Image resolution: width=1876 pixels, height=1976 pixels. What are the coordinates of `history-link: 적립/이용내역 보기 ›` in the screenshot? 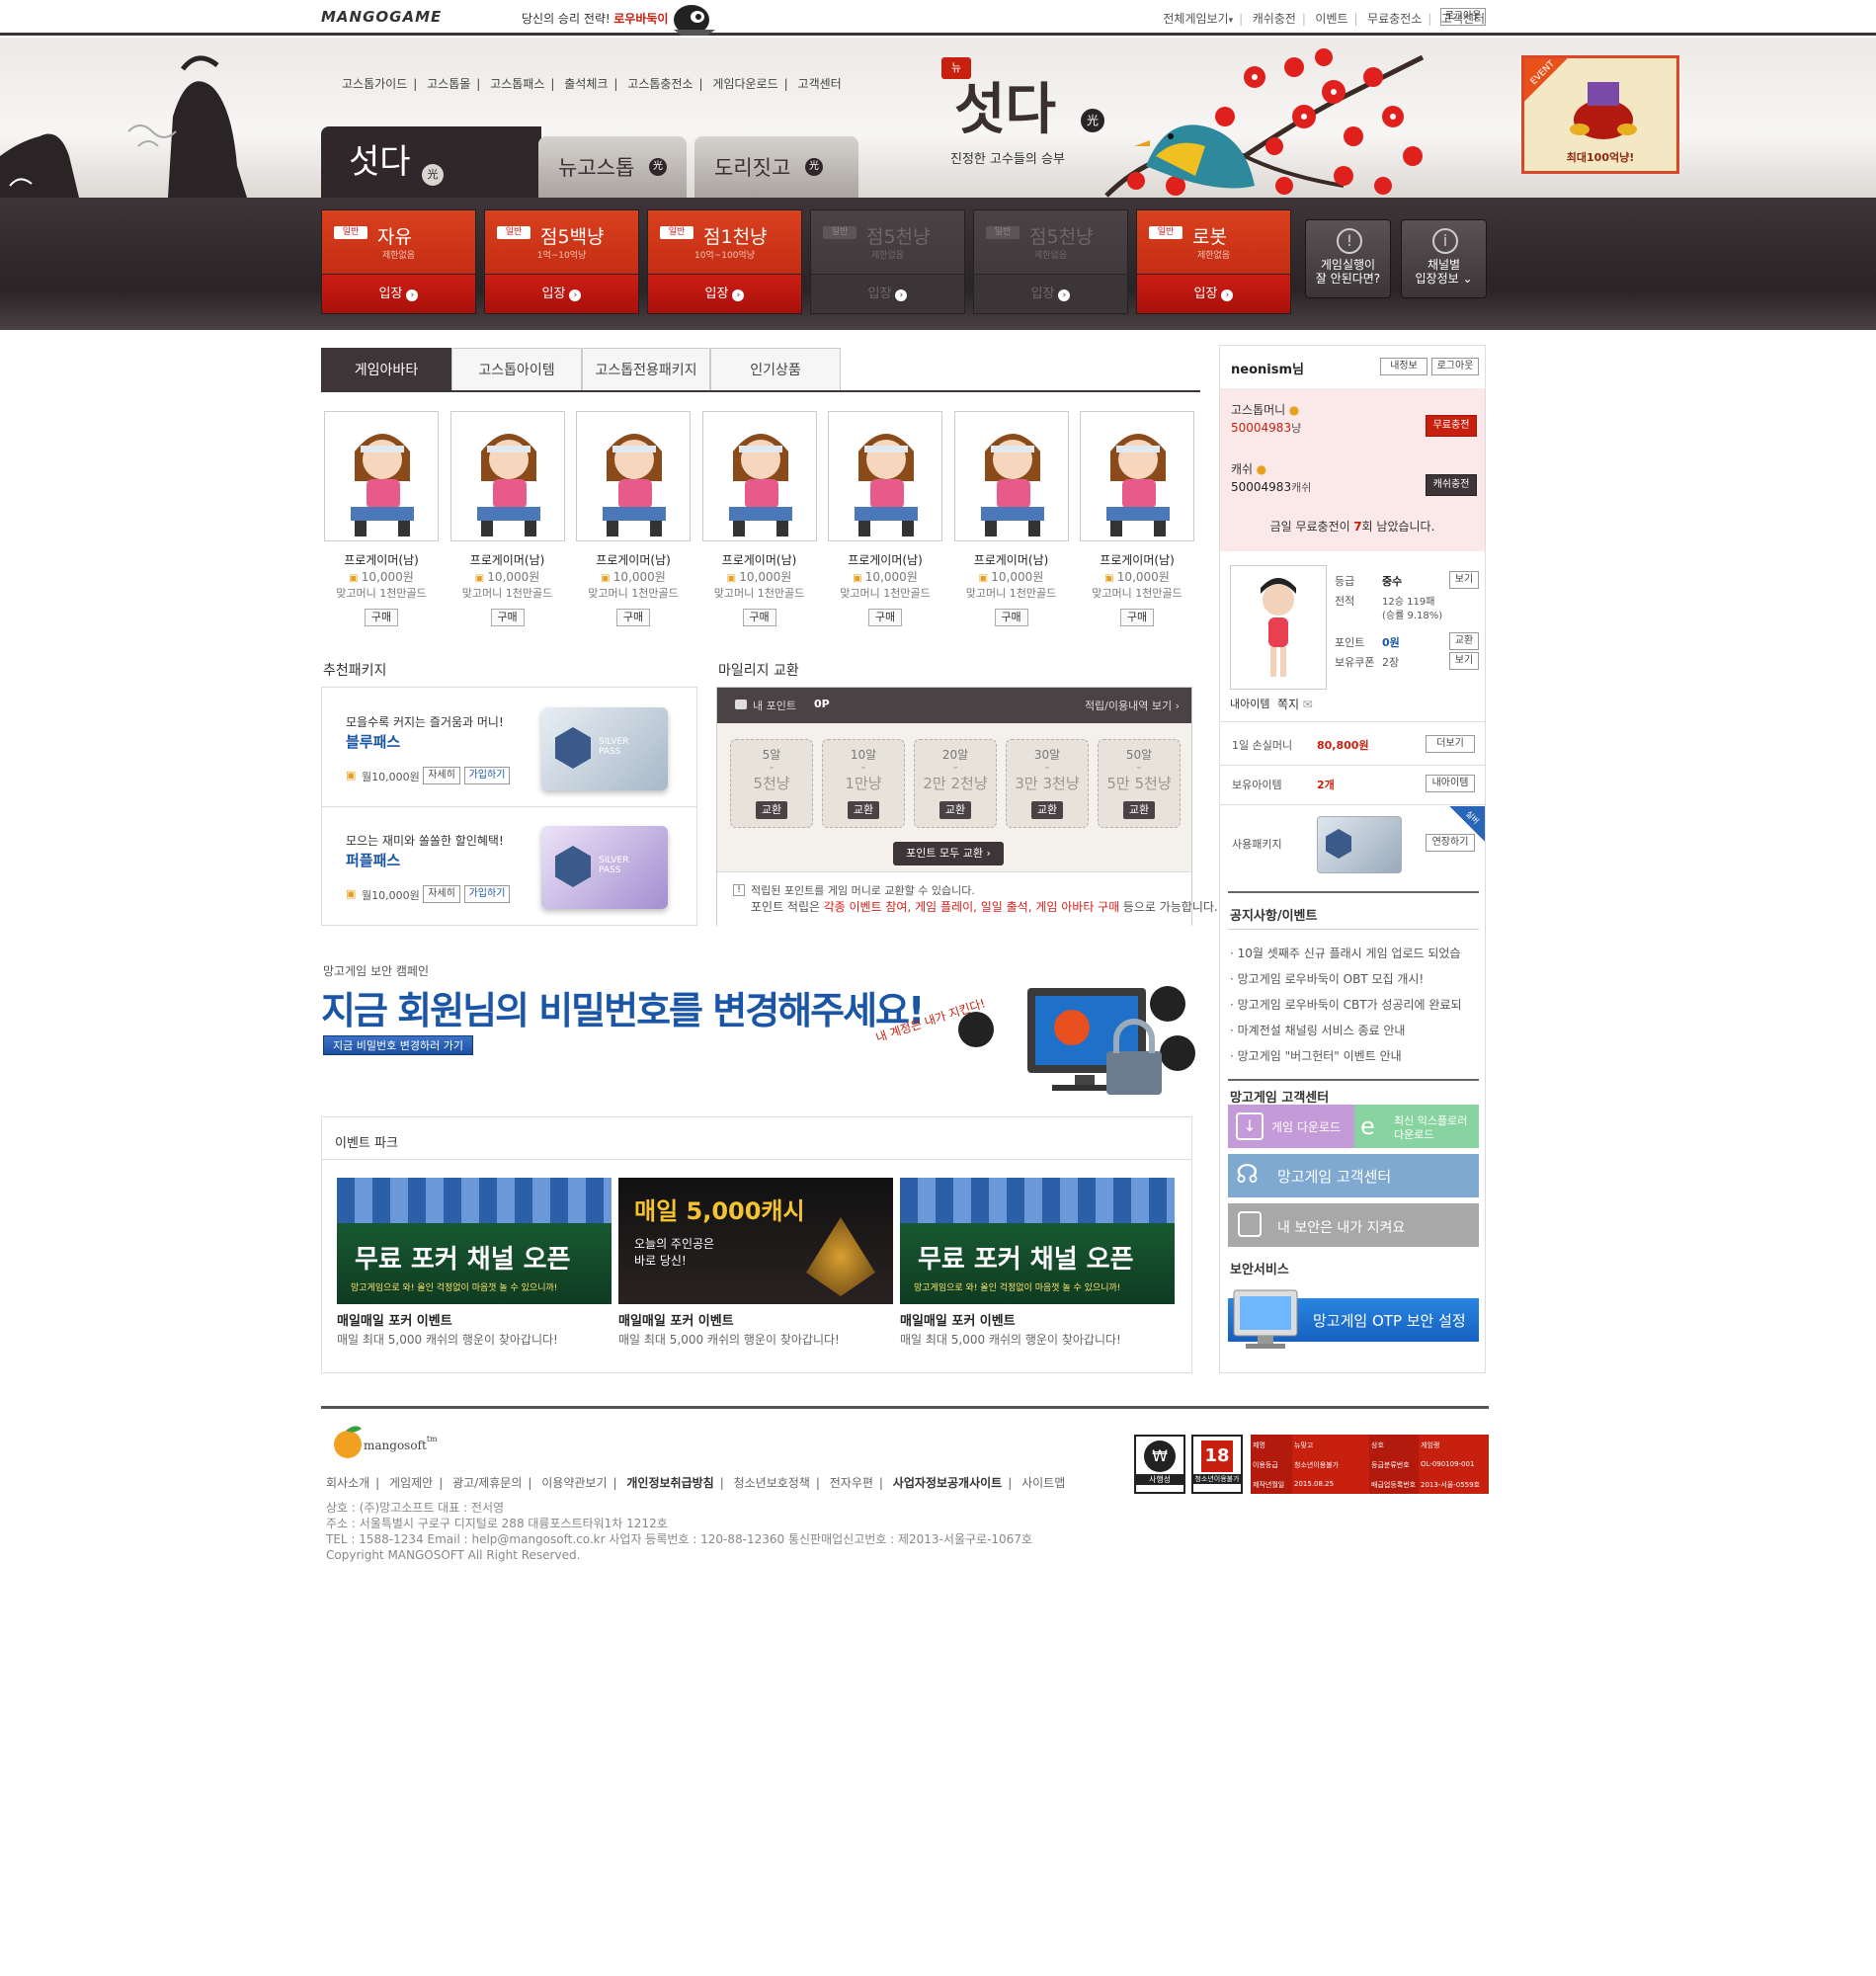 It's located at (1132, 705).